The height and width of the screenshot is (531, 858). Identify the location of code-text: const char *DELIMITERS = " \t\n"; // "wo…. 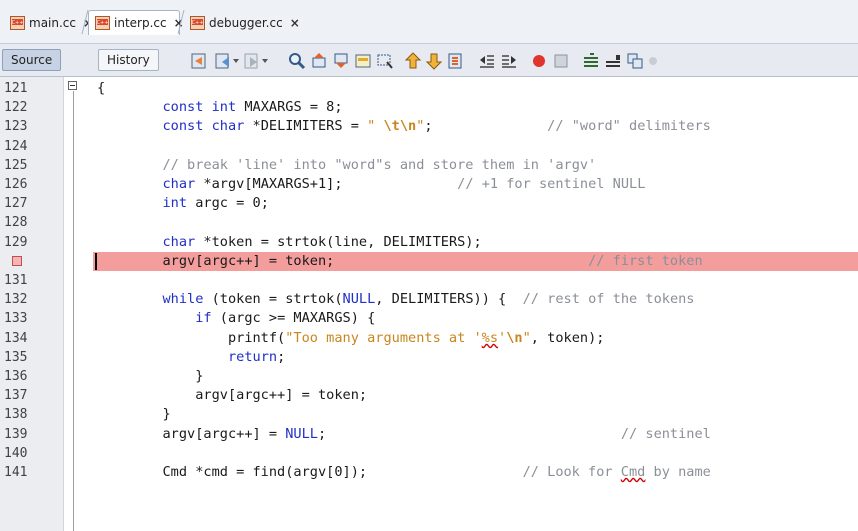
(403, 126).